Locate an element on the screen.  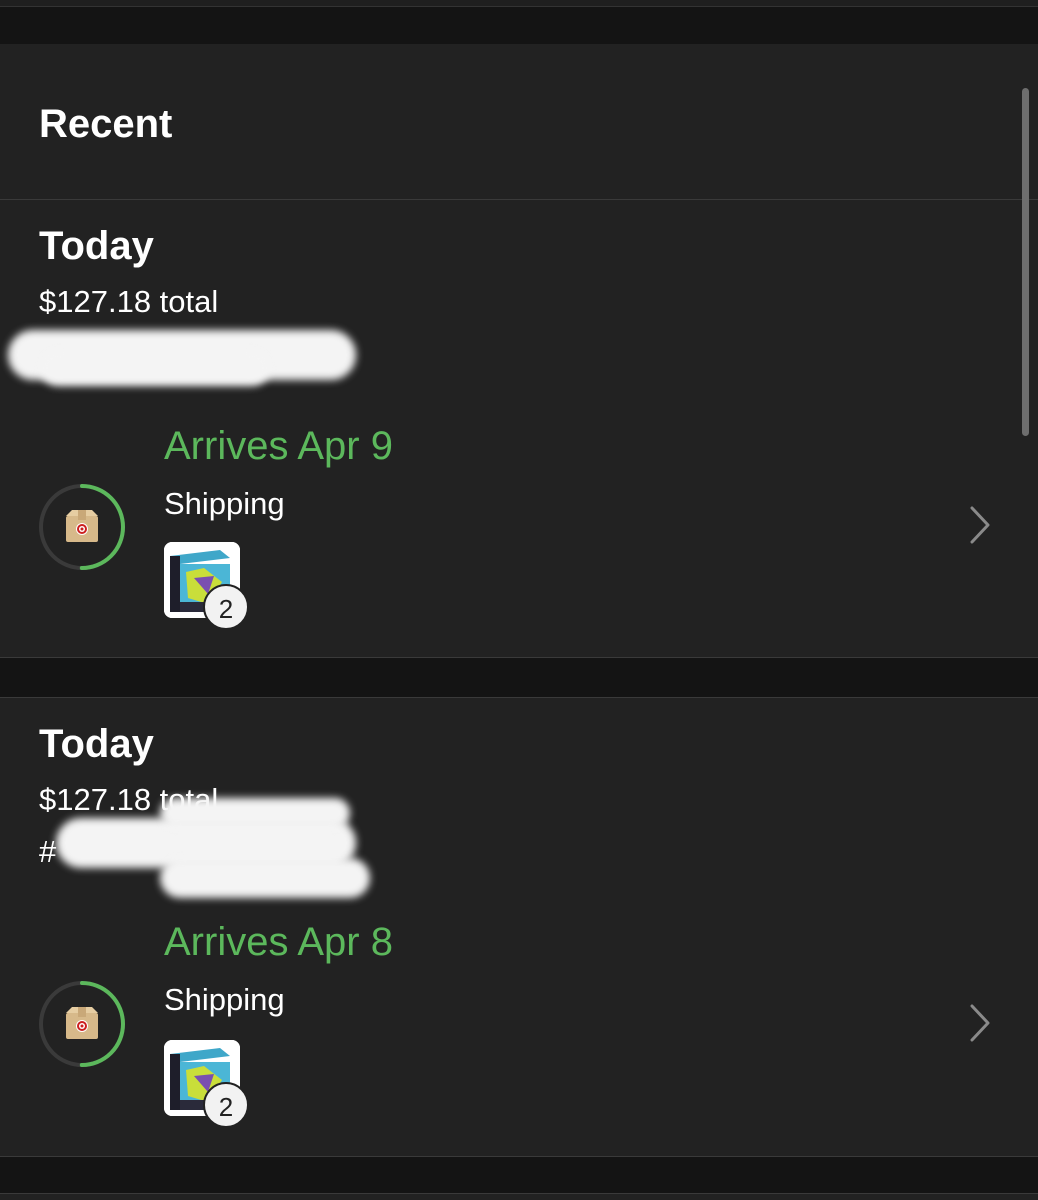
arrival-date: Arrives Apr 9 is located at coordinates (278, 446).